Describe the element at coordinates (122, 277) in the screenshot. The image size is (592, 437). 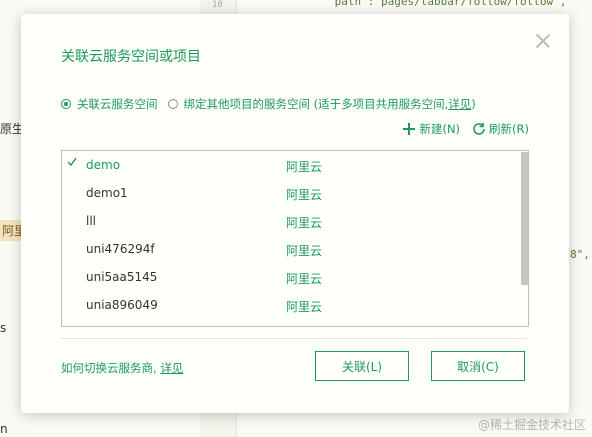
I see `space-name: uni5aa5145` at that location.